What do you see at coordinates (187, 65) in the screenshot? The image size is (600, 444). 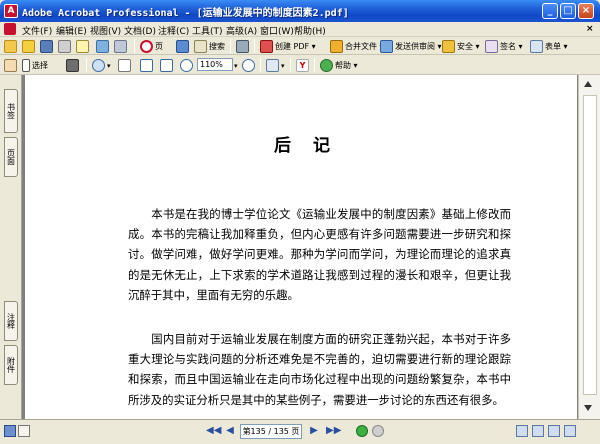 I see `zoom-out-icon` at bounding box center [187, 65].